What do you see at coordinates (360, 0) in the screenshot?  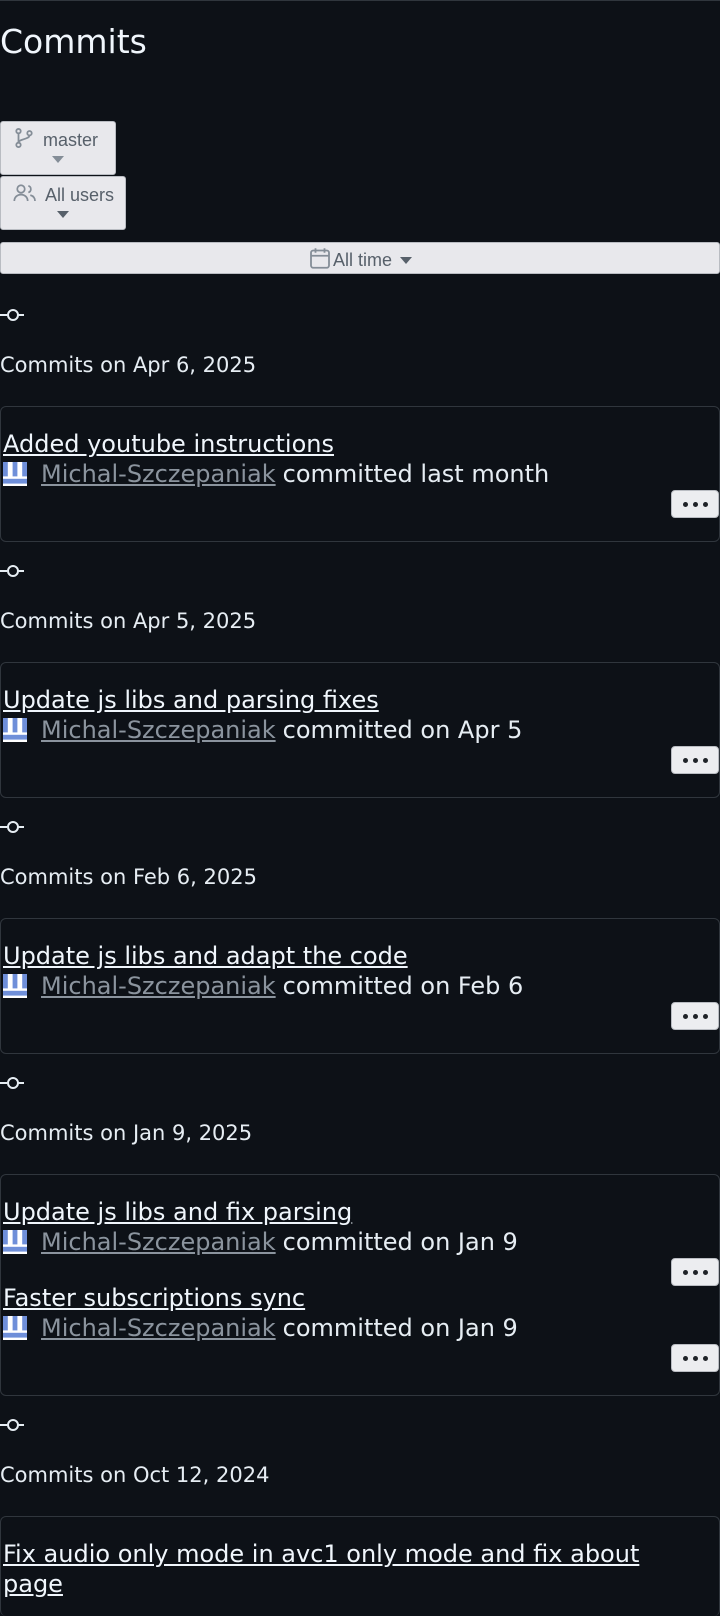 I see `top-divider` at bounding box center [360, 0].